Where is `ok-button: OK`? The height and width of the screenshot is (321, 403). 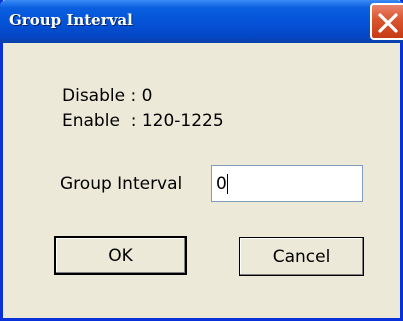
ok-button: OK is located at coordinates (120, 255).